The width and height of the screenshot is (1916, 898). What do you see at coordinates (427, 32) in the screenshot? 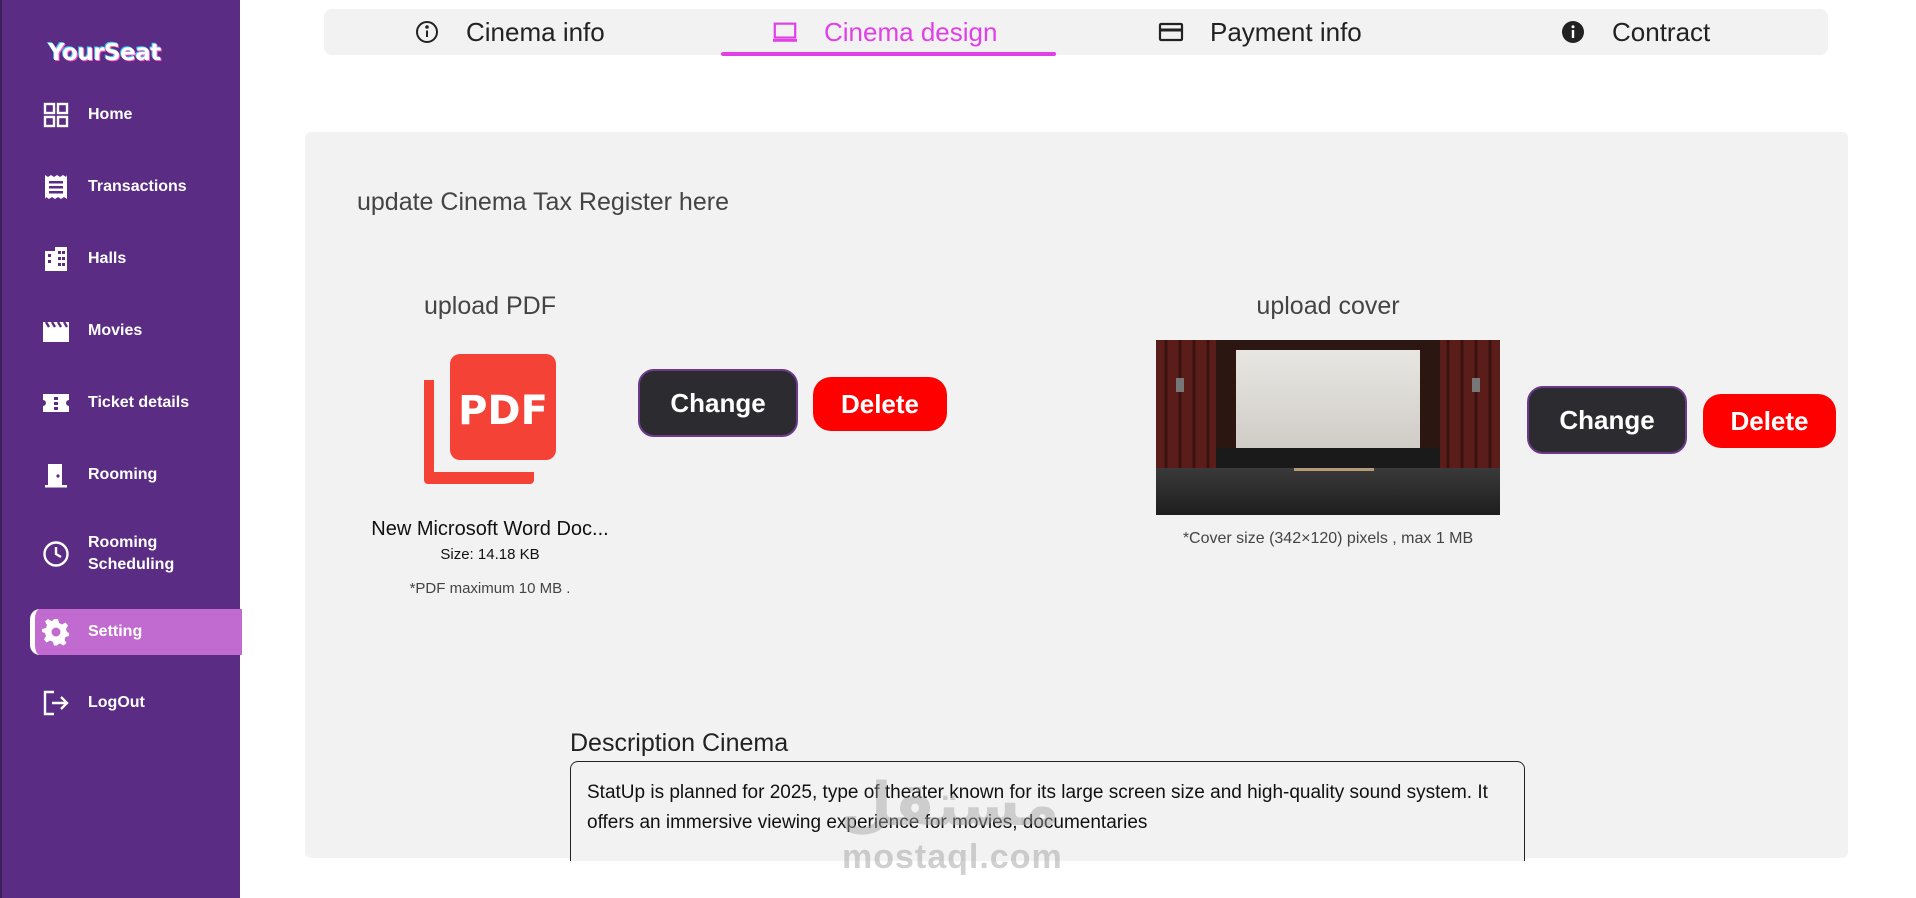
I see `info-outline-icon` at bounding box center [427, 32].